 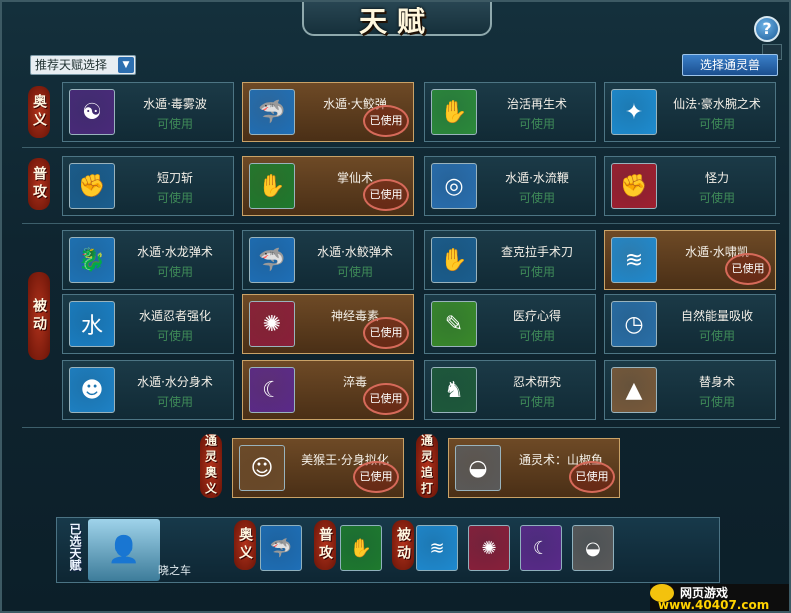 What do you see at coordinates (262, 468) in the screenshot?
I see `monkey-icon: ☺` at bounding box center [262, 468].